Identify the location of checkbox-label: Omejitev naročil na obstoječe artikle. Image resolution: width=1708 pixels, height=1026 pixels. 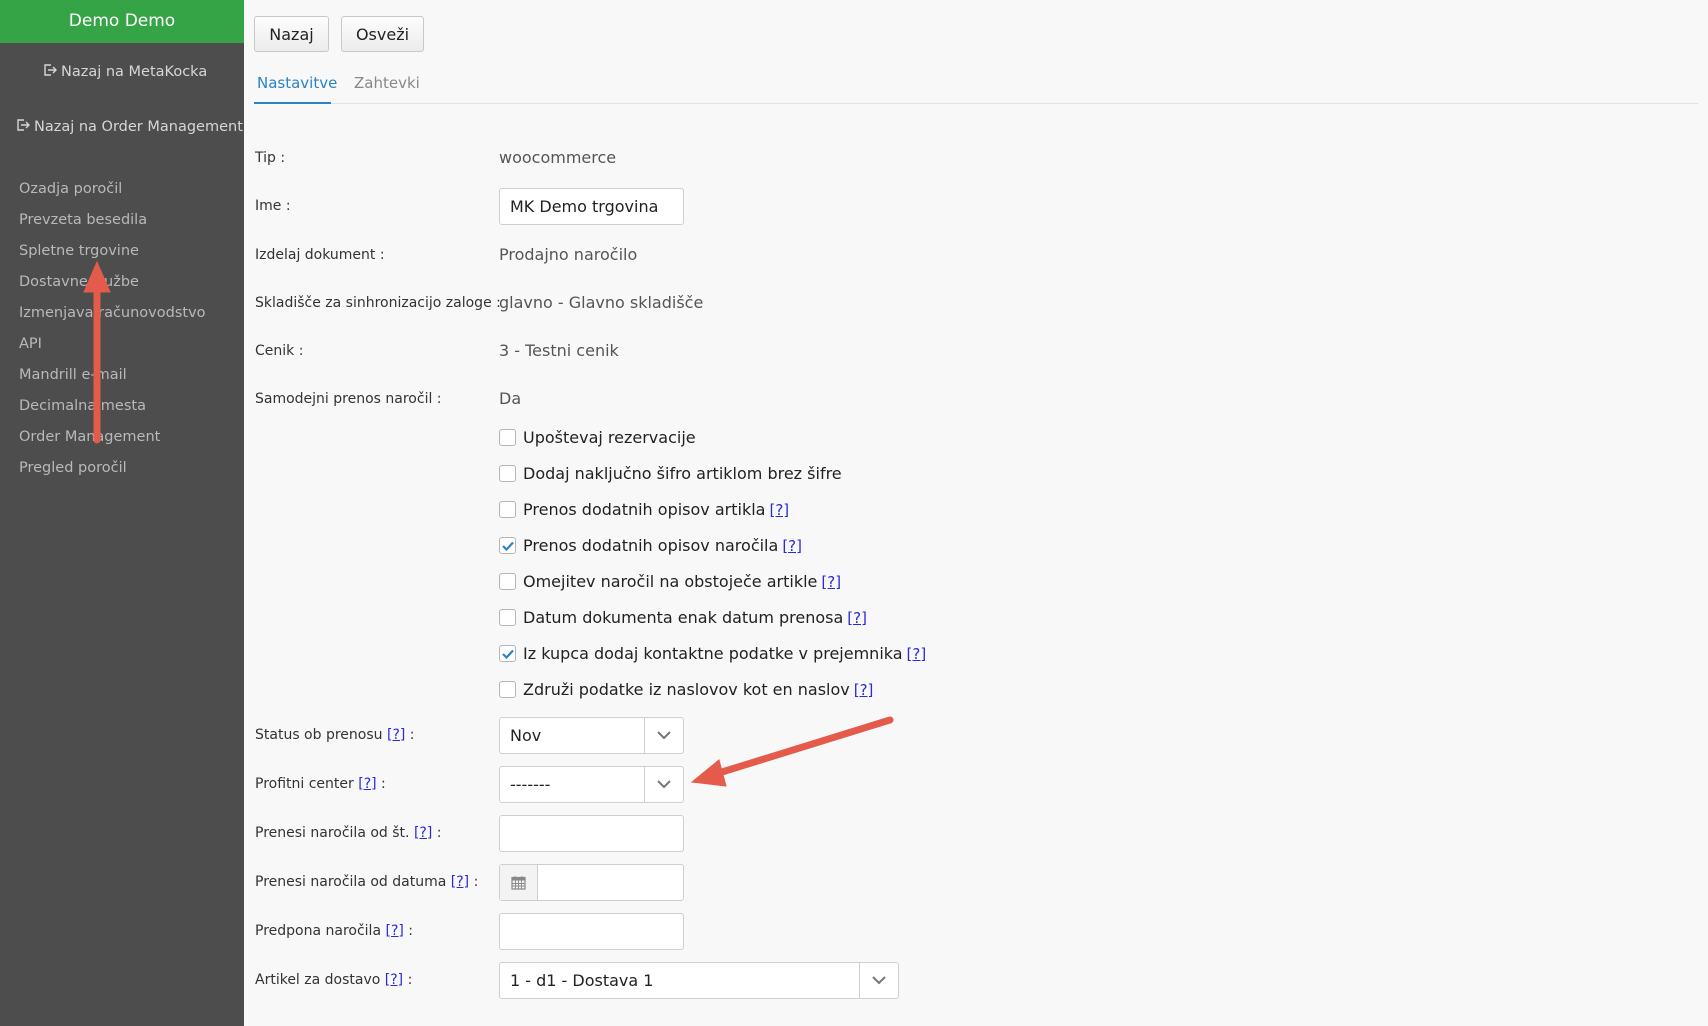
(670, 581).